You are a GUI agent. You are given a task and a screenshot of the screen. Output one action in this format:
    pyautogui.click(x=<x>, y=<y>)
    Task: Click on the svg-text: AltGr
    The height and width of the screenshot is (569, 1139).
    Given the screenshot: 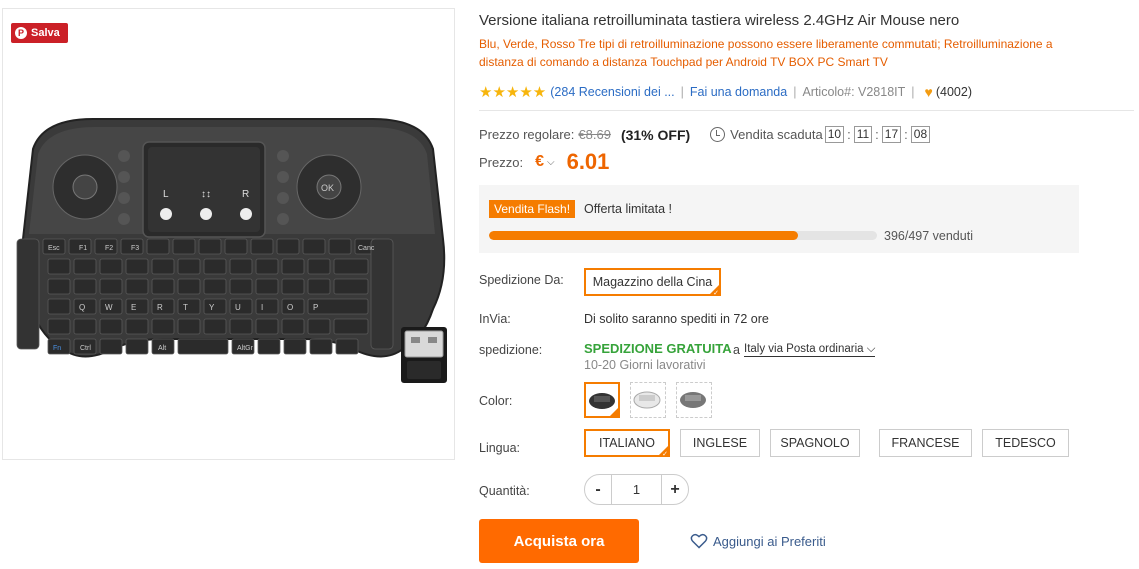 What is the action you would take?
    pyautogui.click(x=245, y=348)
    